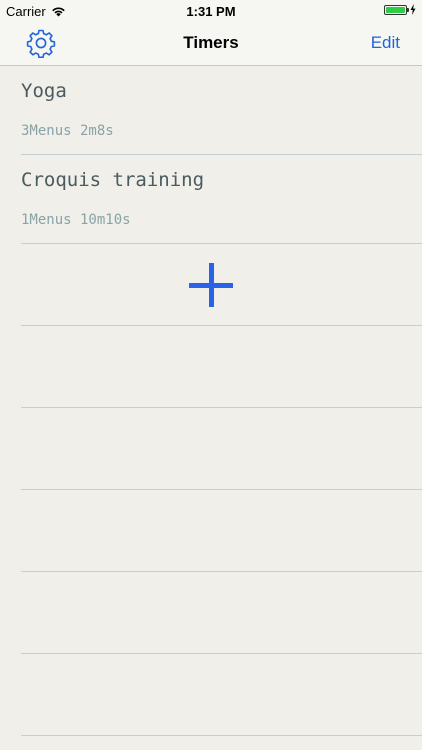 This screenshot has width=422, height=750. I want to click on timer-row-croquis-training: Croquis training 1Menus 10m10s, so click(221, 199).